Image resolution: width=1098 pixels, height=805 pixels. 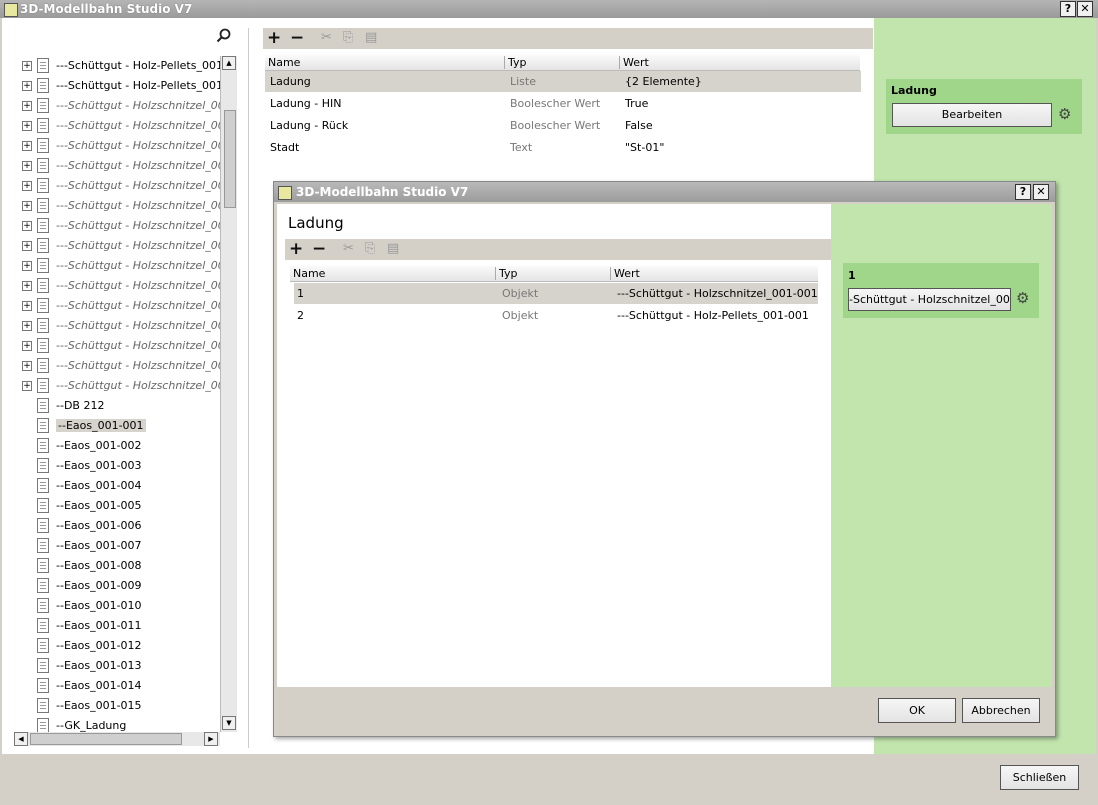 What do you see at coordinates (274, 38) in the screenshot?
I see `add-button: +` at bounding box center [274, 38].